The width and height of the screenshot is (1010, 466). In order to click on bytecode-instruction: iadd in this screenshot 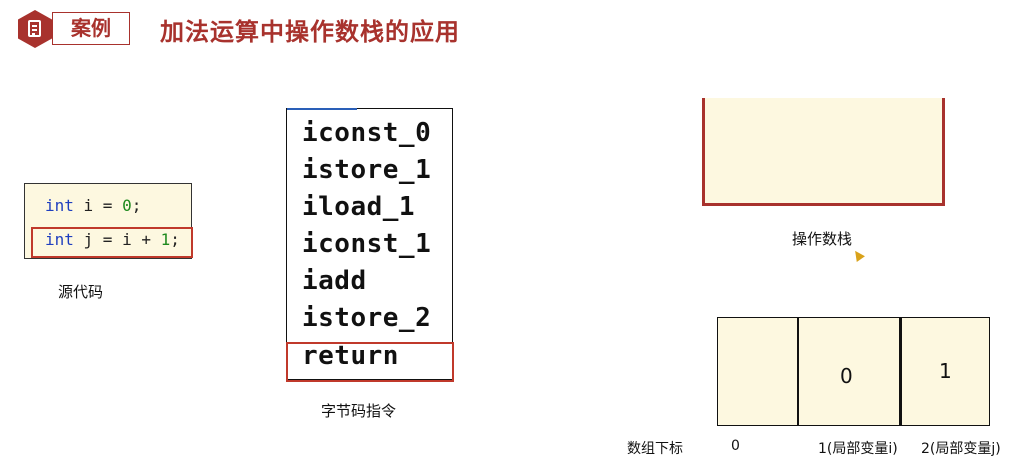, I will do `click(334, 281)`.